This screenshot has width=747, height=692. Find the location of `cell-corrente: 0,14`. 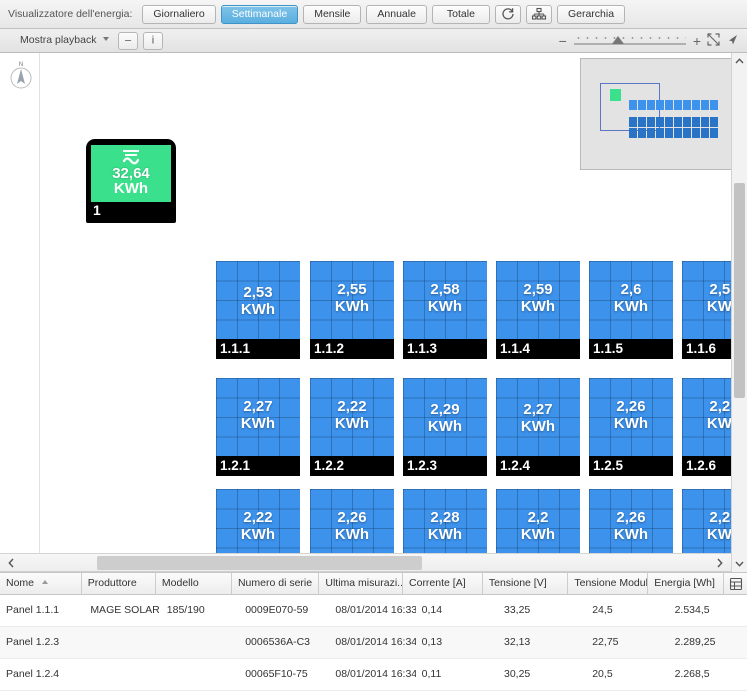

cell-corrente: 0,14 is located at coordinates (432, 610).